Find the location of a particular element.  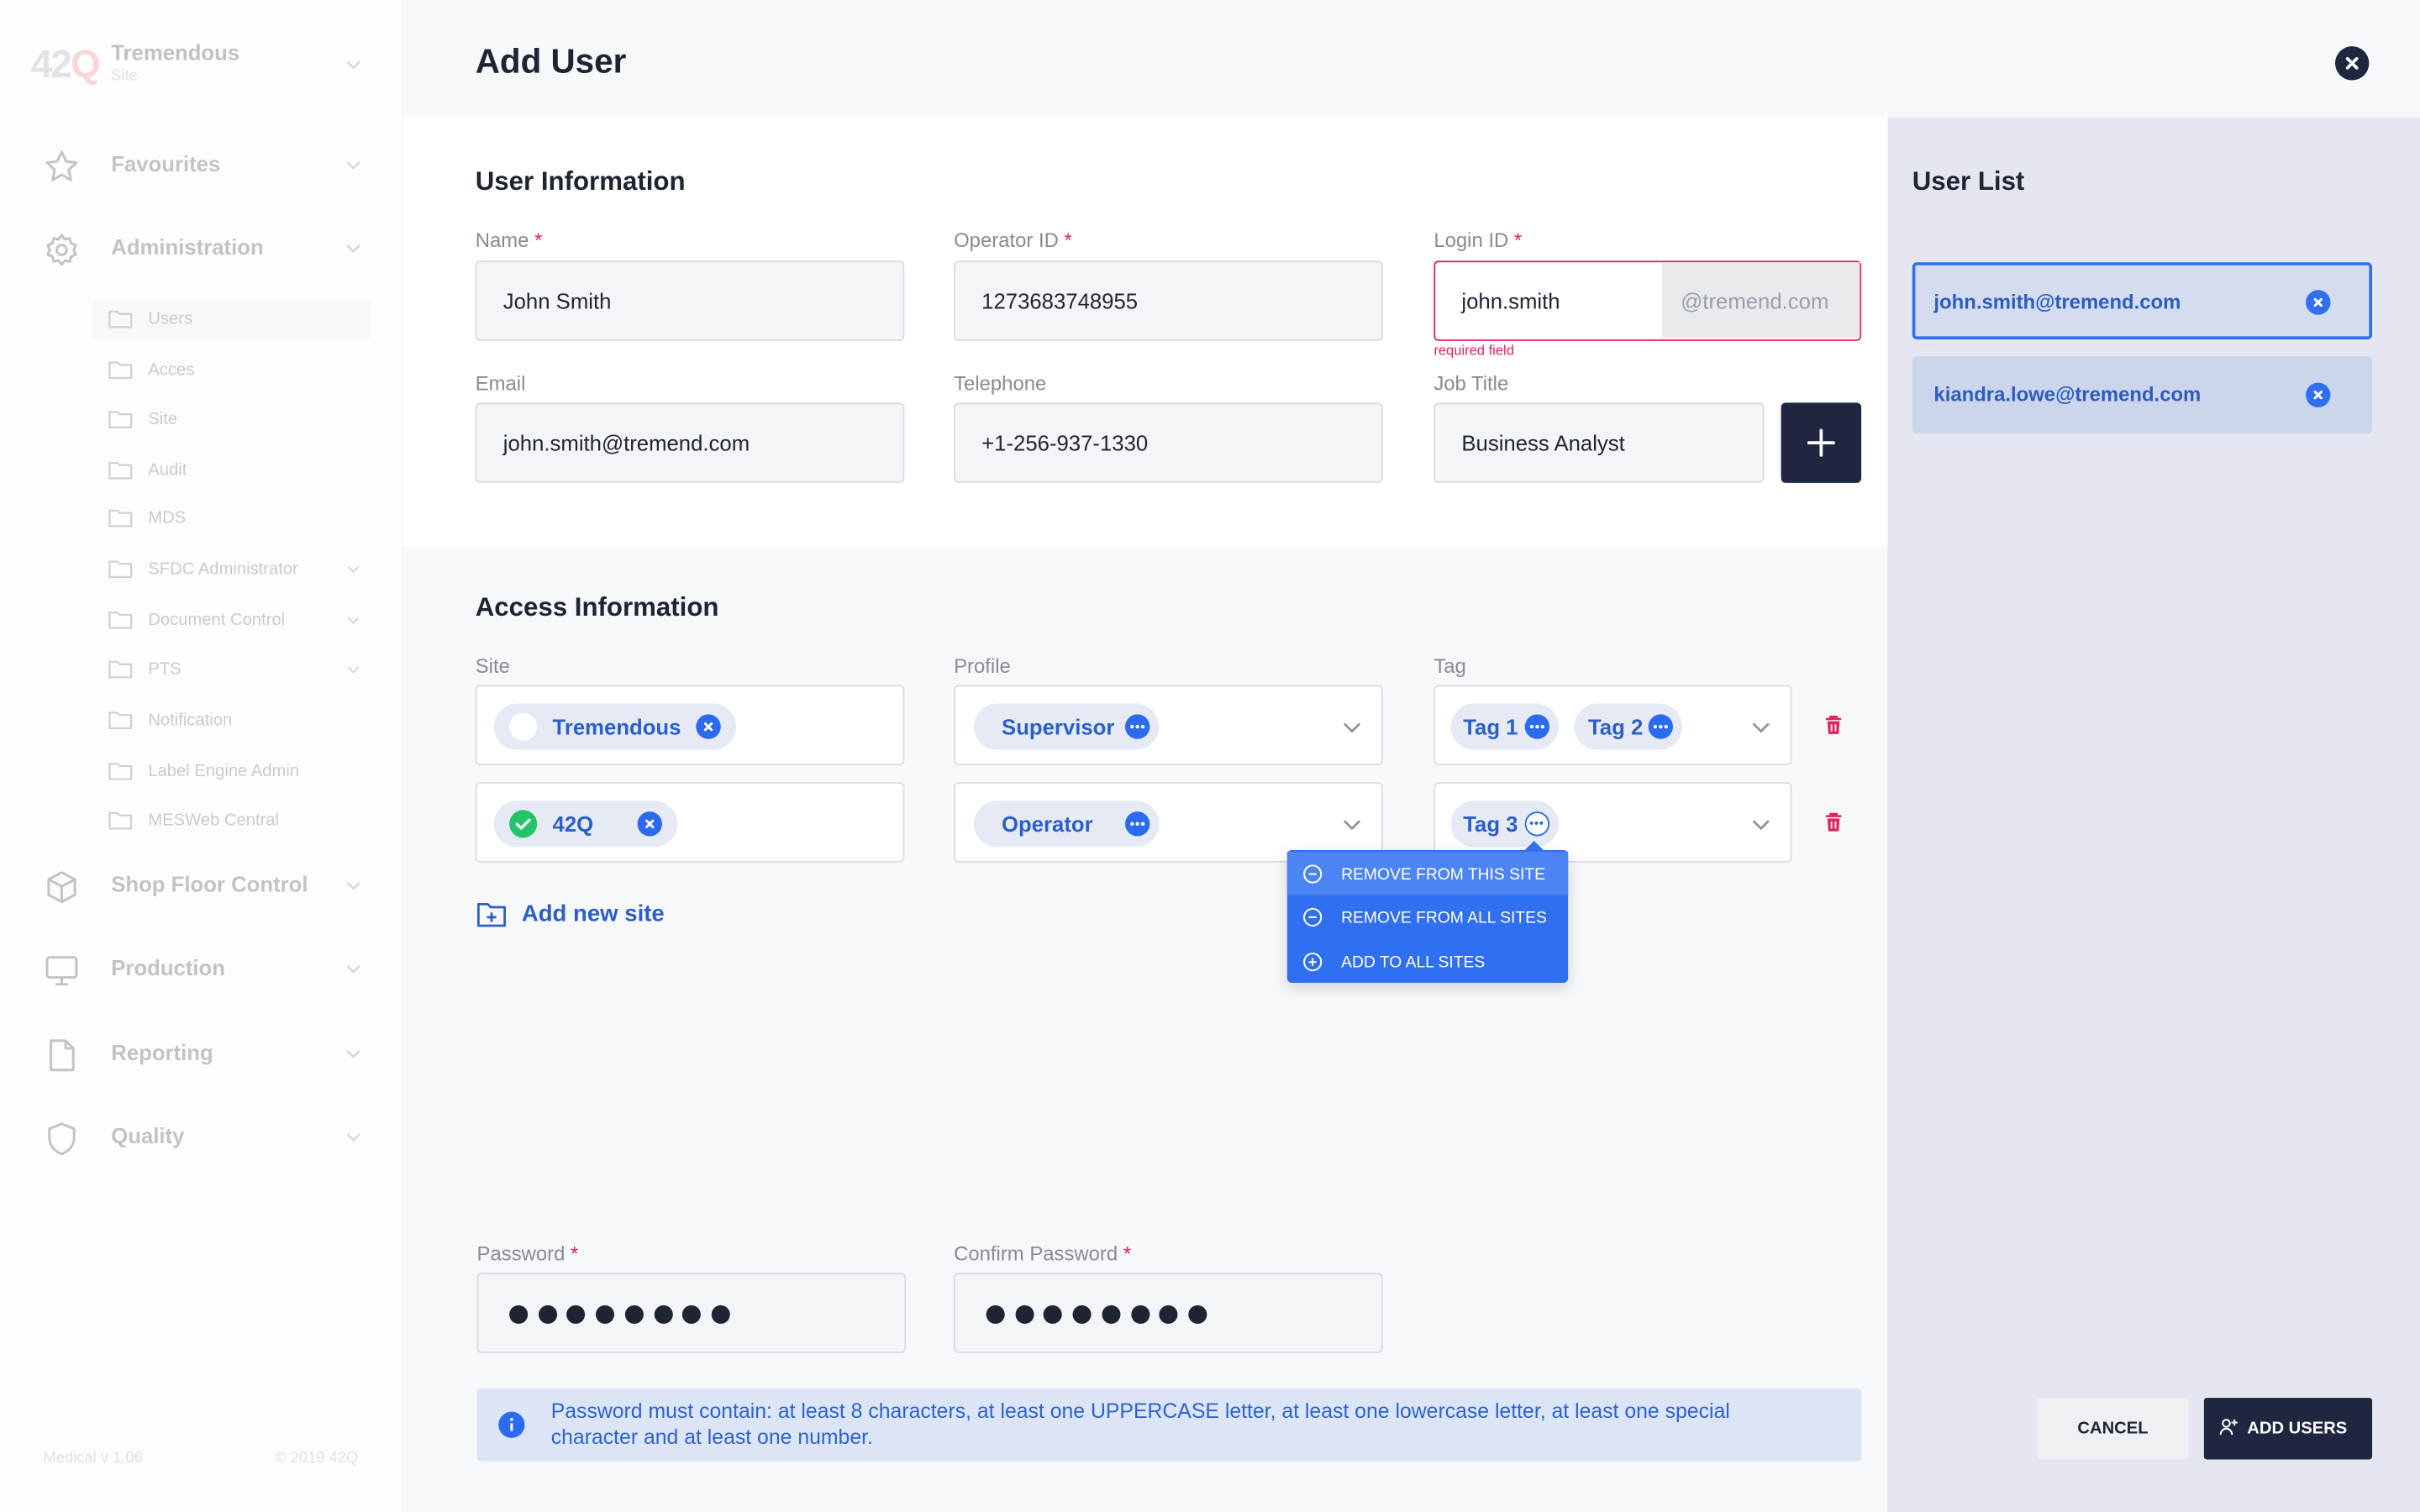

nav-shop-floor-control: Shop Floor Control is located at coordinates (201, 885).